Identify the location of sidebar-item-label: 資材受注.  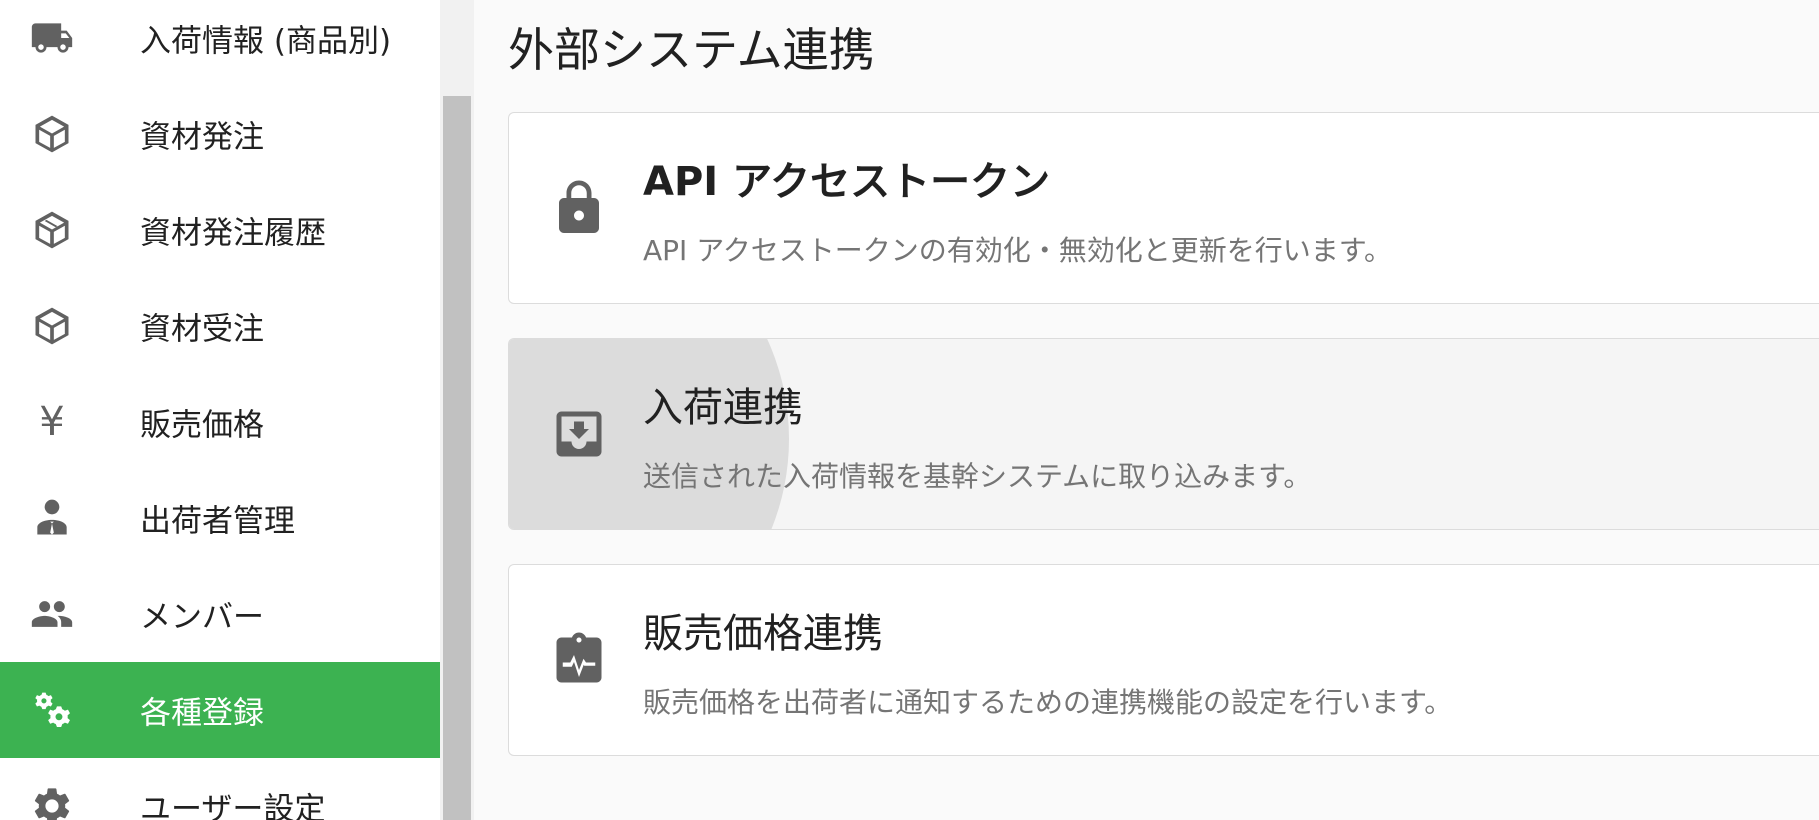
(202, 329).